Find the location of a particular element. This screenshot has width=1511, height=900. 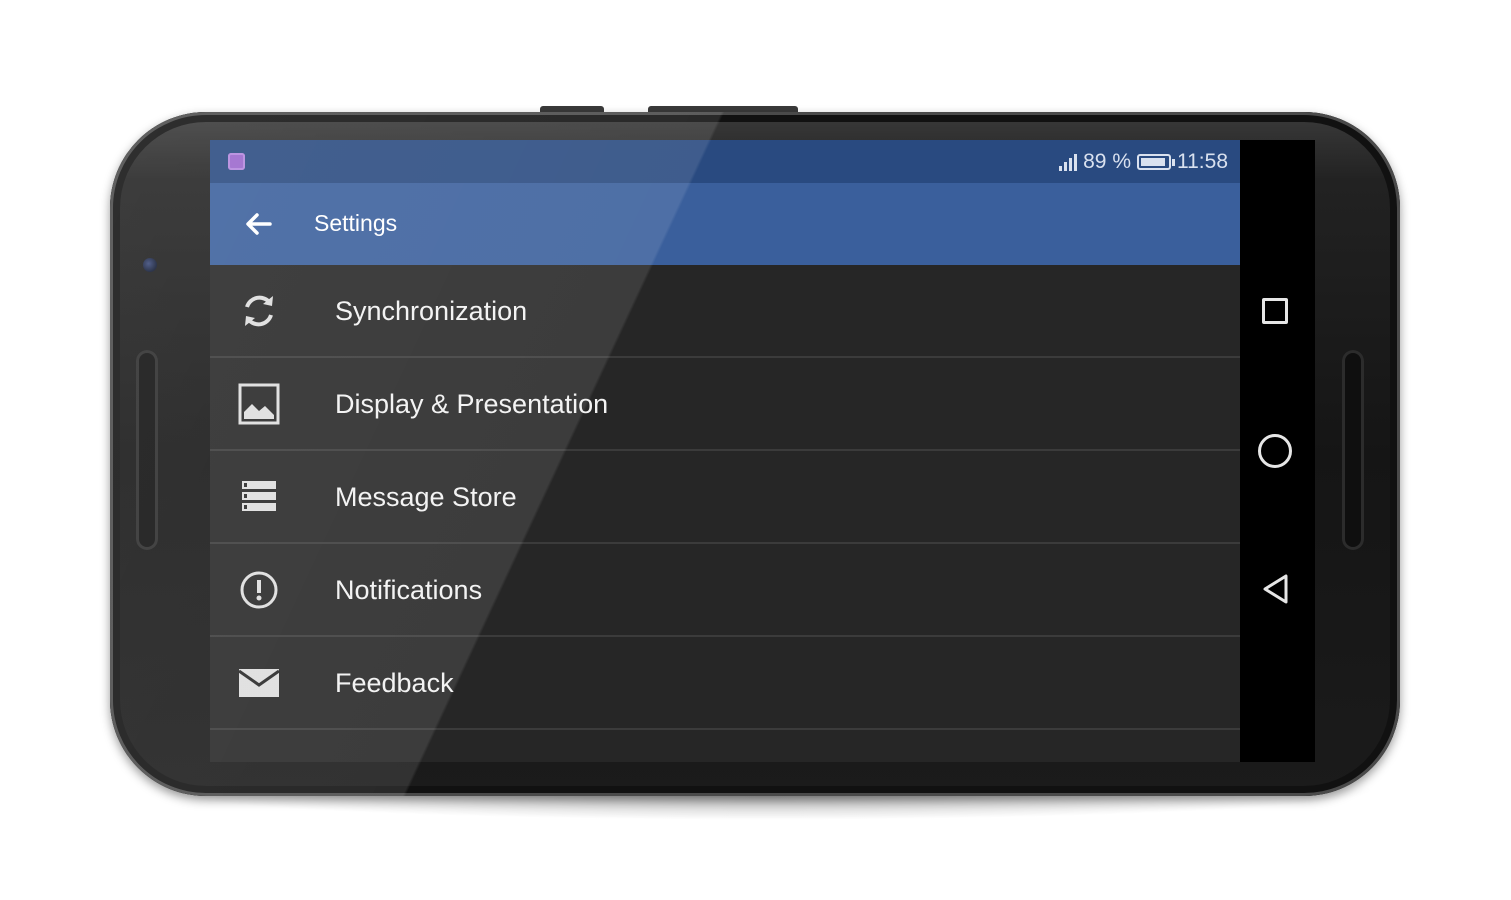

battery-percent: 89 % is located at coordinates (1107, 161).